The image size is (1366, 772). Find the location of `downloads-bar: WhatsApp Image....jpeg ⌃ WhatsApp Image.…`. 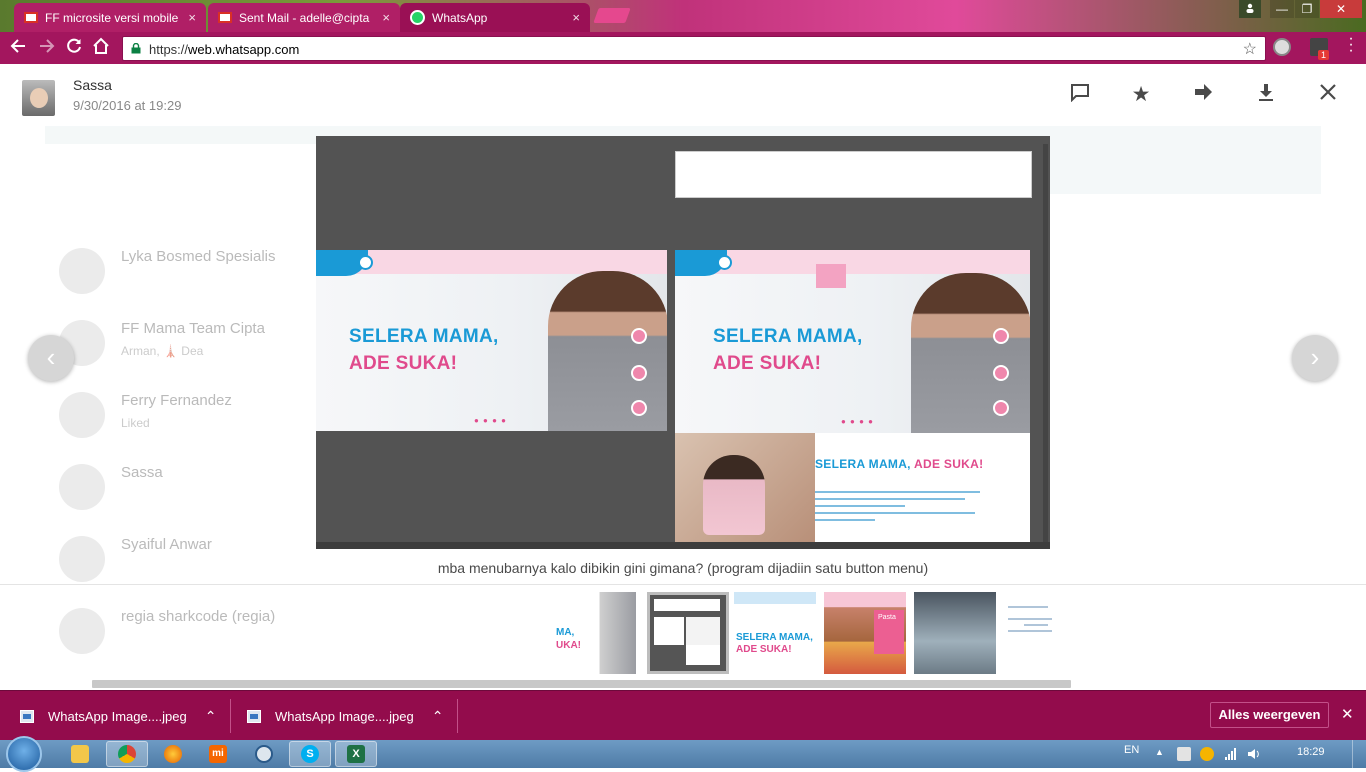

downloads-bar: WhatsApp Image....jpeg ⌃ WhatsApp Image.… is located at coordinates (683, 715).